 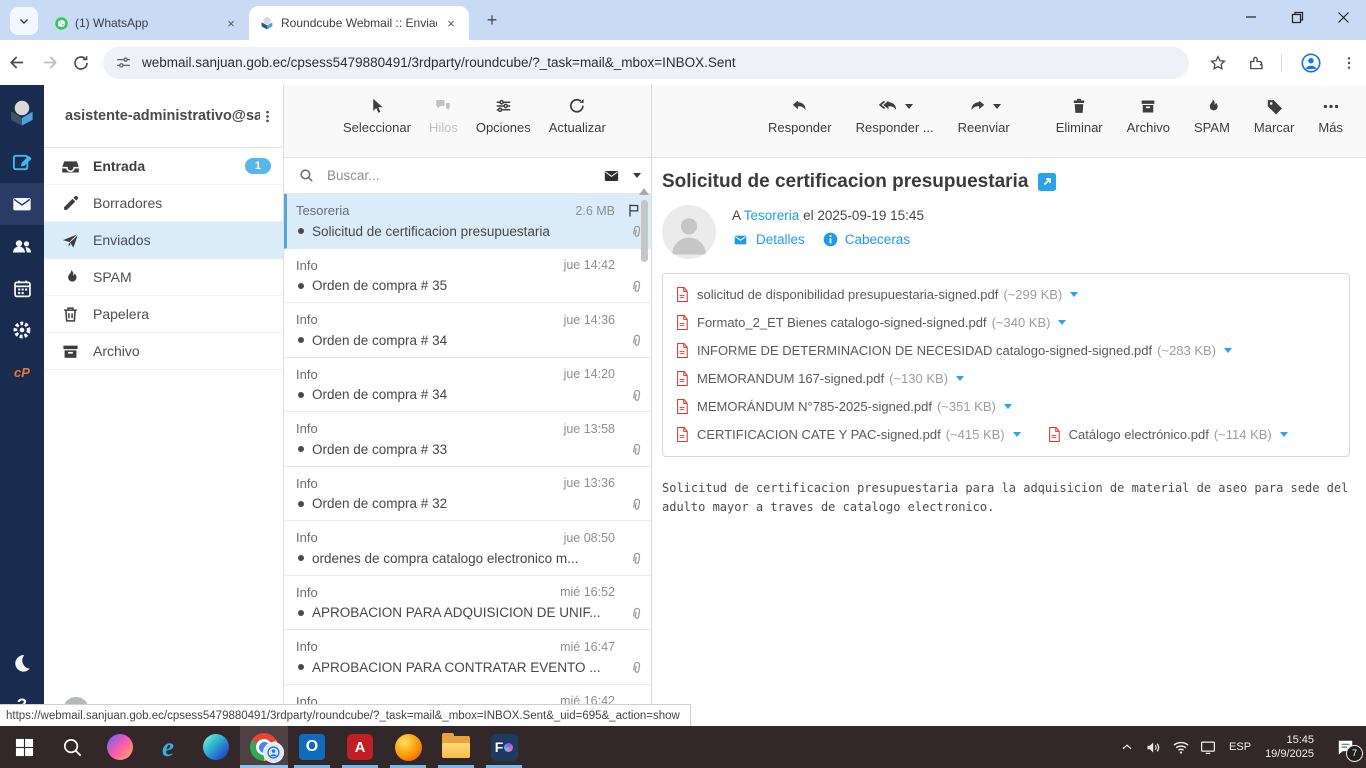 What do you see at coordinates (768, 239) in the screenshot?
I see `details-link: Detalles` at bounding box center [768, 239].